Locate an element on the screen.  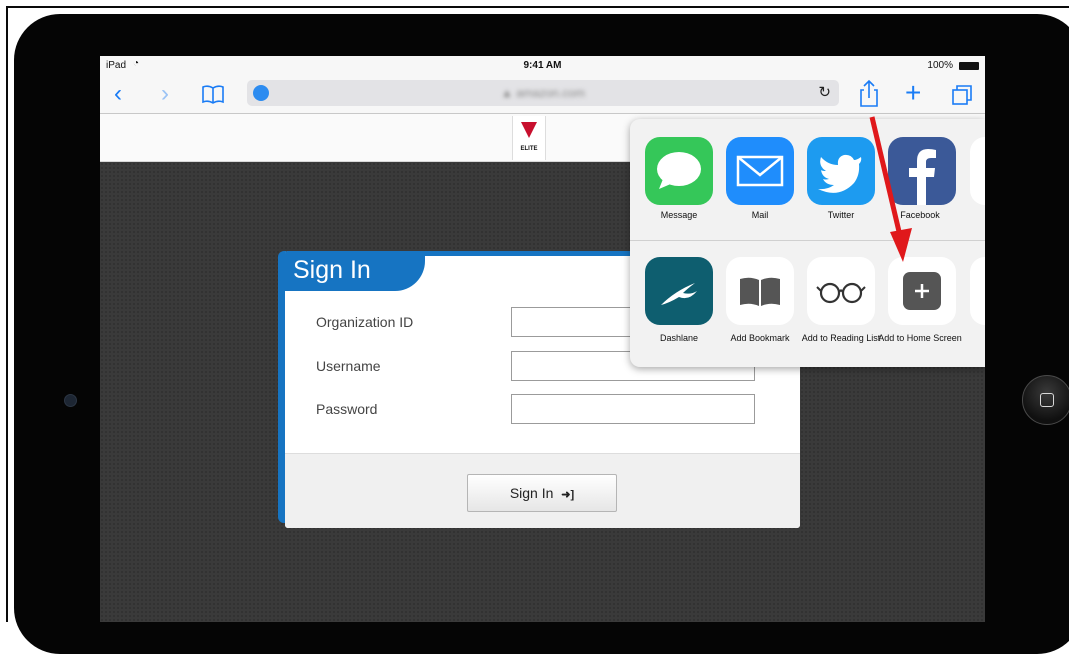
signin-title: Sign In is located at coordinates (332, 270).